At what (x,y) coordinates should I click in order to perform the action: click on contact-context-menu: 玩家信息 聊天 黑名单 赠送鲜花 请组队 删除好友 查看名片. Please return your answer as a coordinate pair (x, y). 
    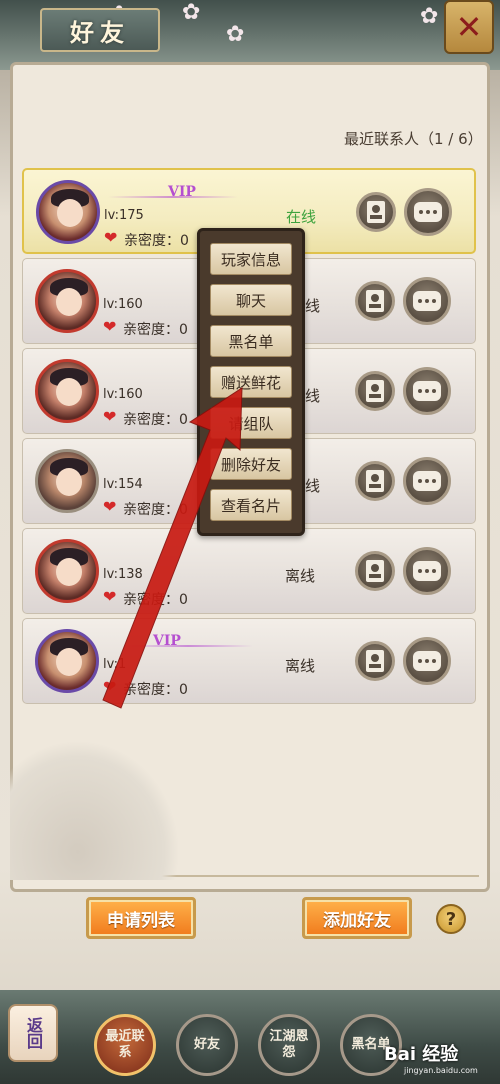
    Looking at the image, I should click on (251, 382).